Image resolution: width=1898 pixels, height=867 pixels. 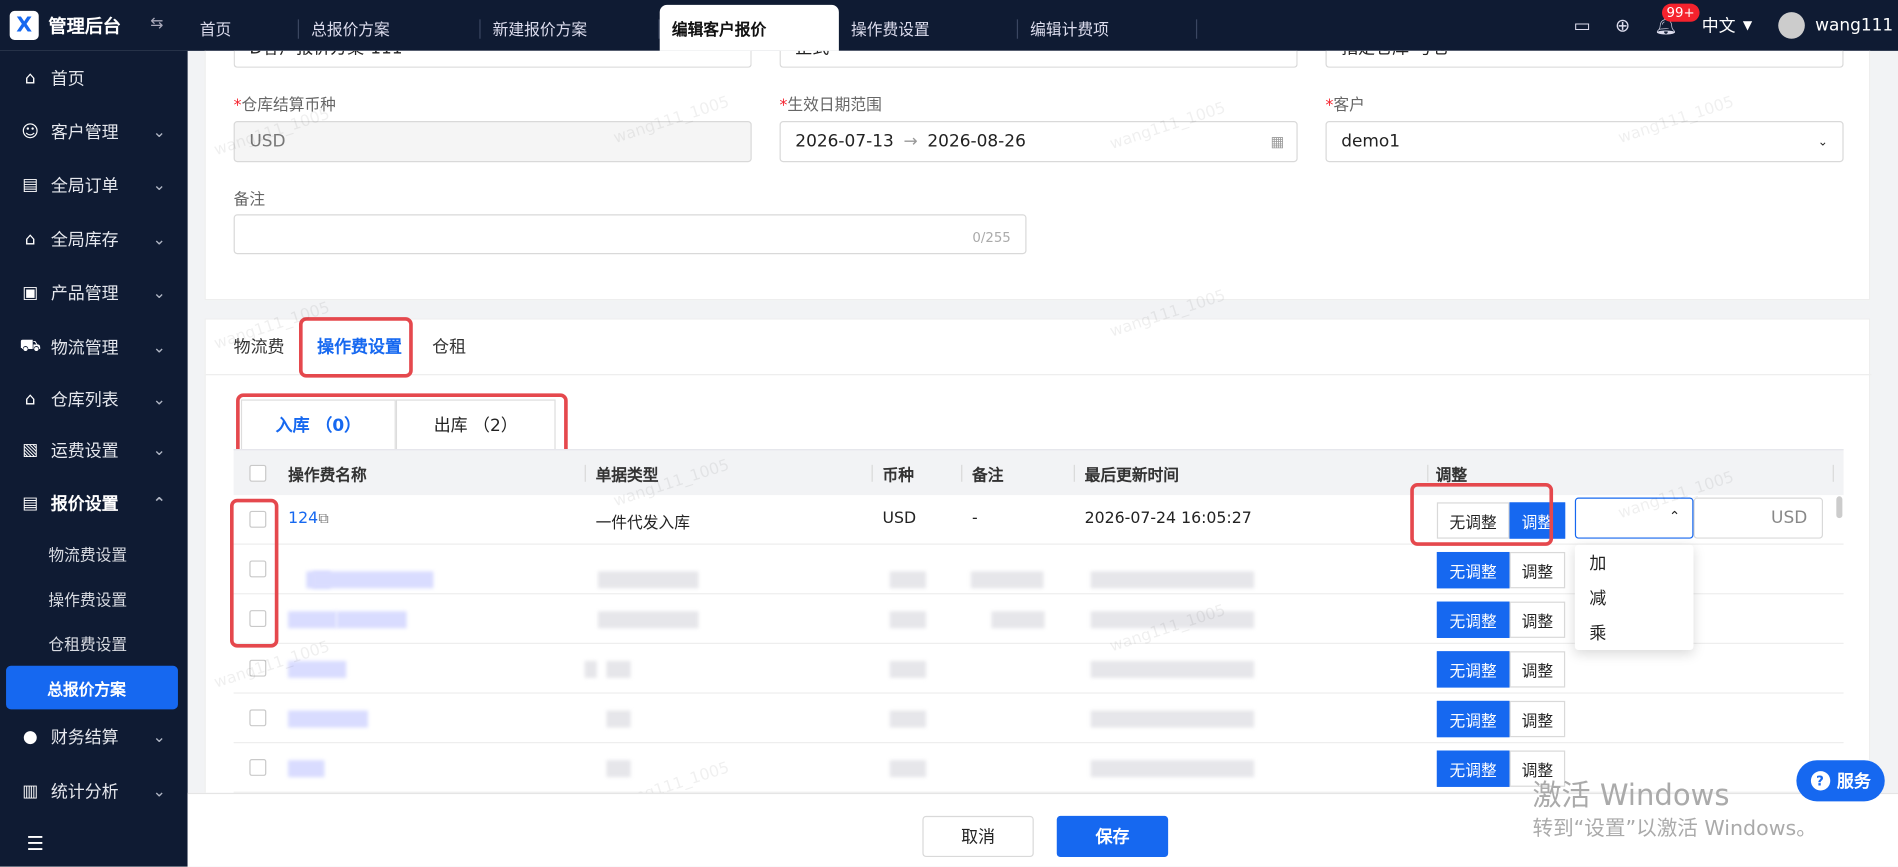 What do you see at coordinates (1038, 59) in the screenshot?
I see `status-field: 正式` at bounding box center [1038, 59].